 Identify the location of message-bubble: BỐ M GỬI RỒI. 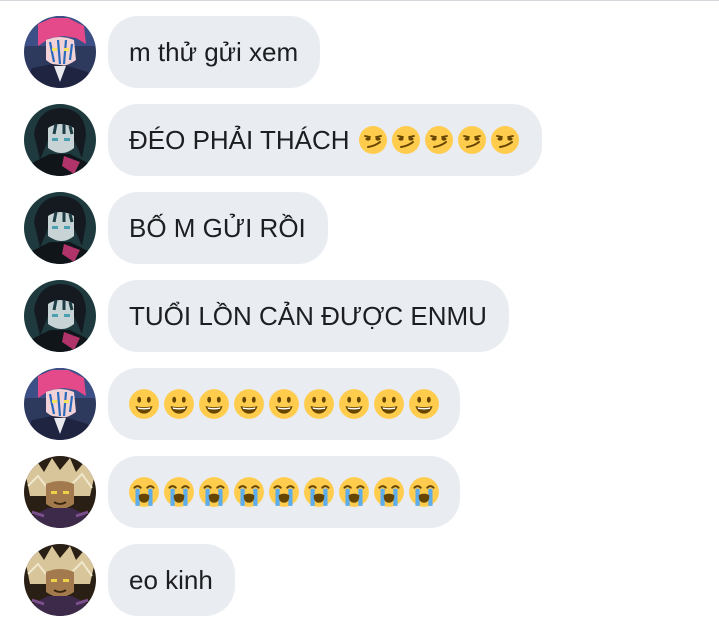
(218, 228).